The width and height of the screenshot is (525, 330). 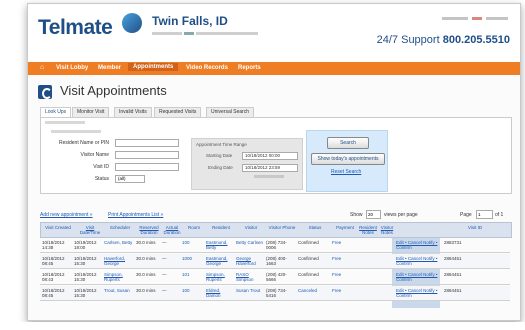 I want to click on page-title: Visit Appointments, so click(x=113, y=90).